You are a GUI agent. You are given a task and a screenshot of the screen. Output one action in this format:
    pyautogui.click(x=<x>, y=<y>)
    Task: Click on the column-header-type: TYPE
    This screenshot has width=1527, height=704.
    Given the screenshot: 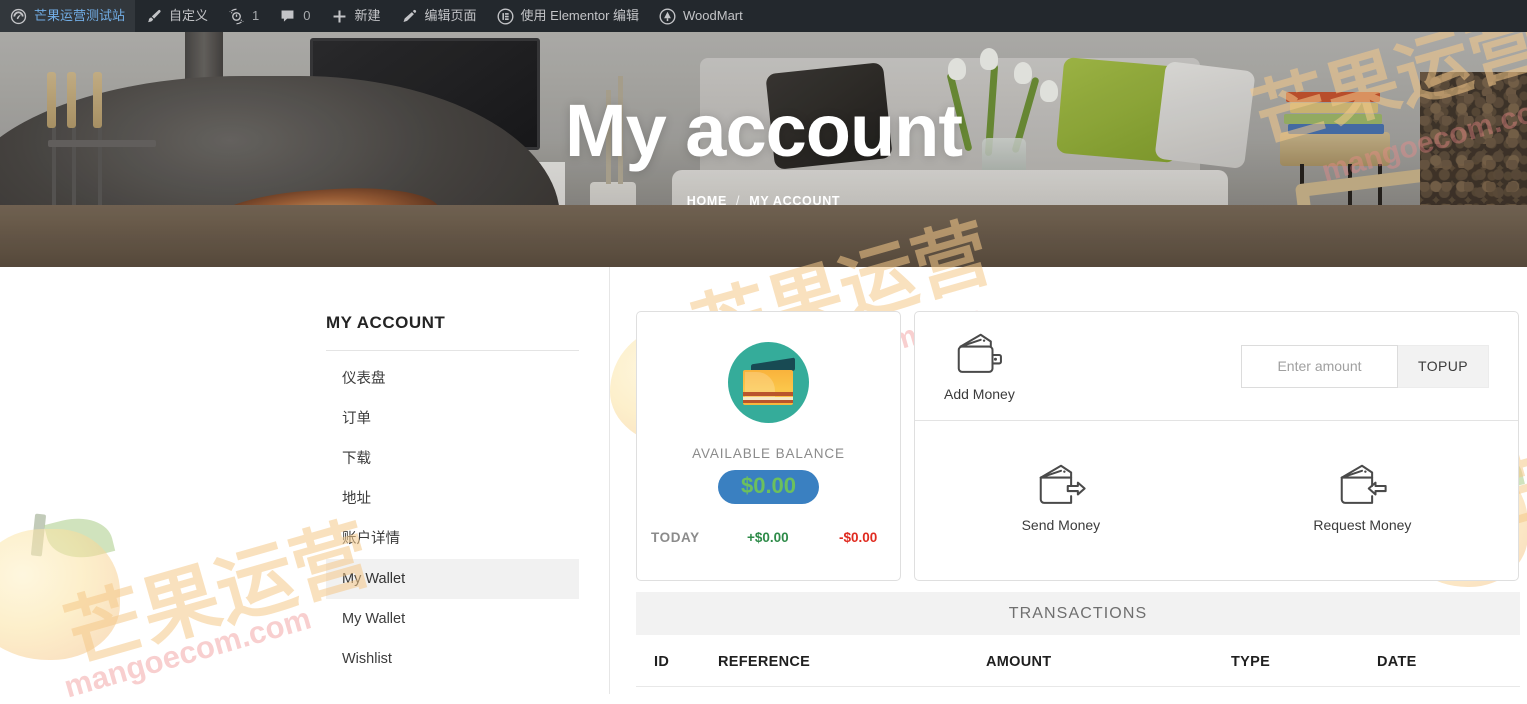 What is the action you would take?
    pyautogui.click(x=1304, y=661)
    